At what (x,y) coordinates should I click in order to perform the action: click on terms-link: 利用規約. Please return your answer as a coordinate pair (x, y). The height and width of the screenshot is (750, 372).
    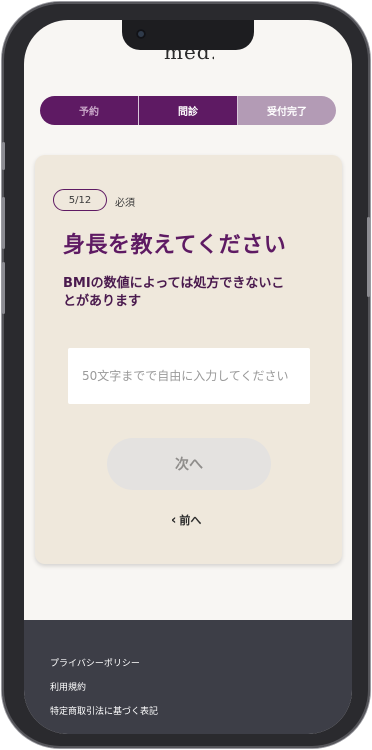
    Looking at the image, I should click on (68, 686).